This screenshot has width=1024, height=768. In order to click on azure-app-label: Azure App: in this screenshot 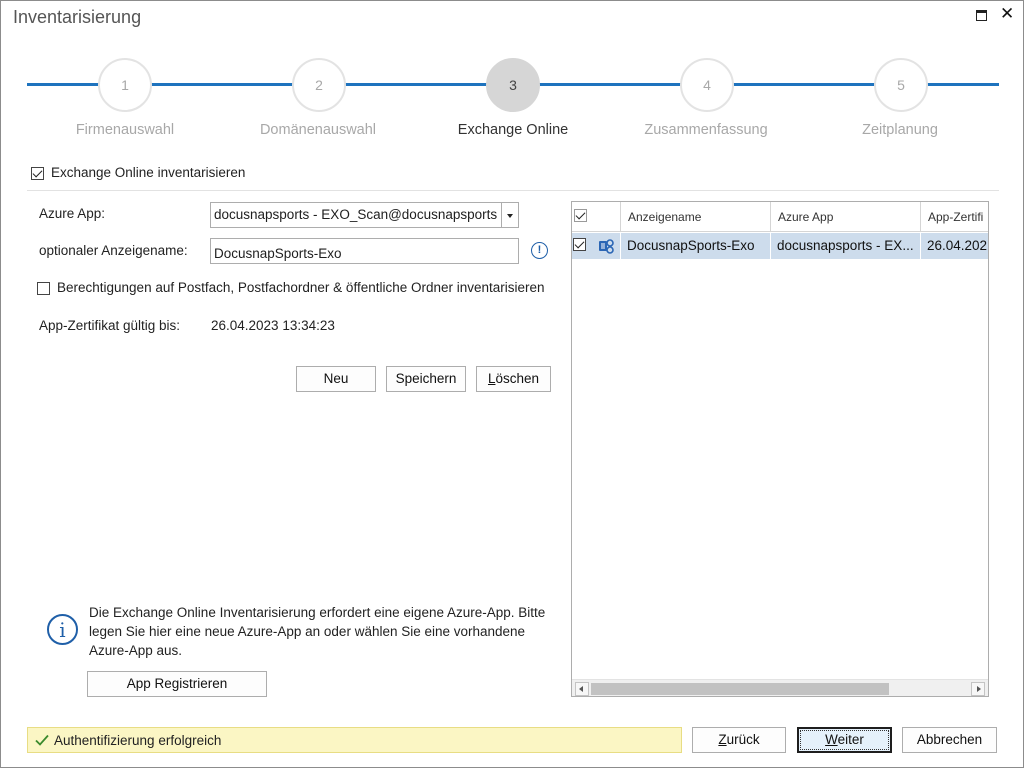, I will do `click(72, 213)`.